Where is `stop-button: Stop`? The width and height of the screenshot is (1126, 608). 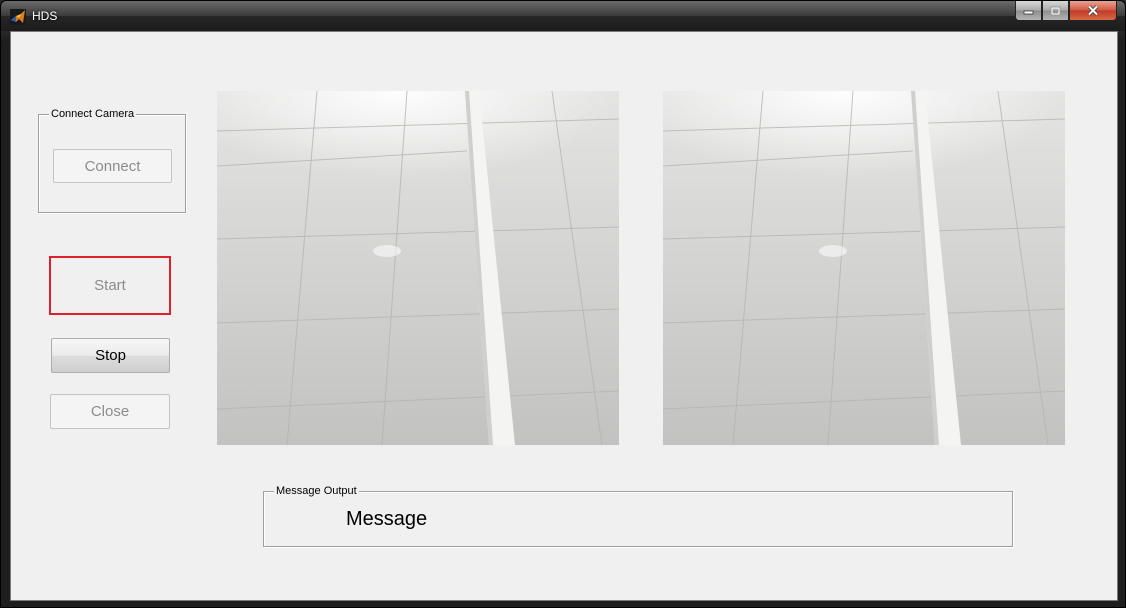 stop-button: Stop is located at coordinates (110, 355).